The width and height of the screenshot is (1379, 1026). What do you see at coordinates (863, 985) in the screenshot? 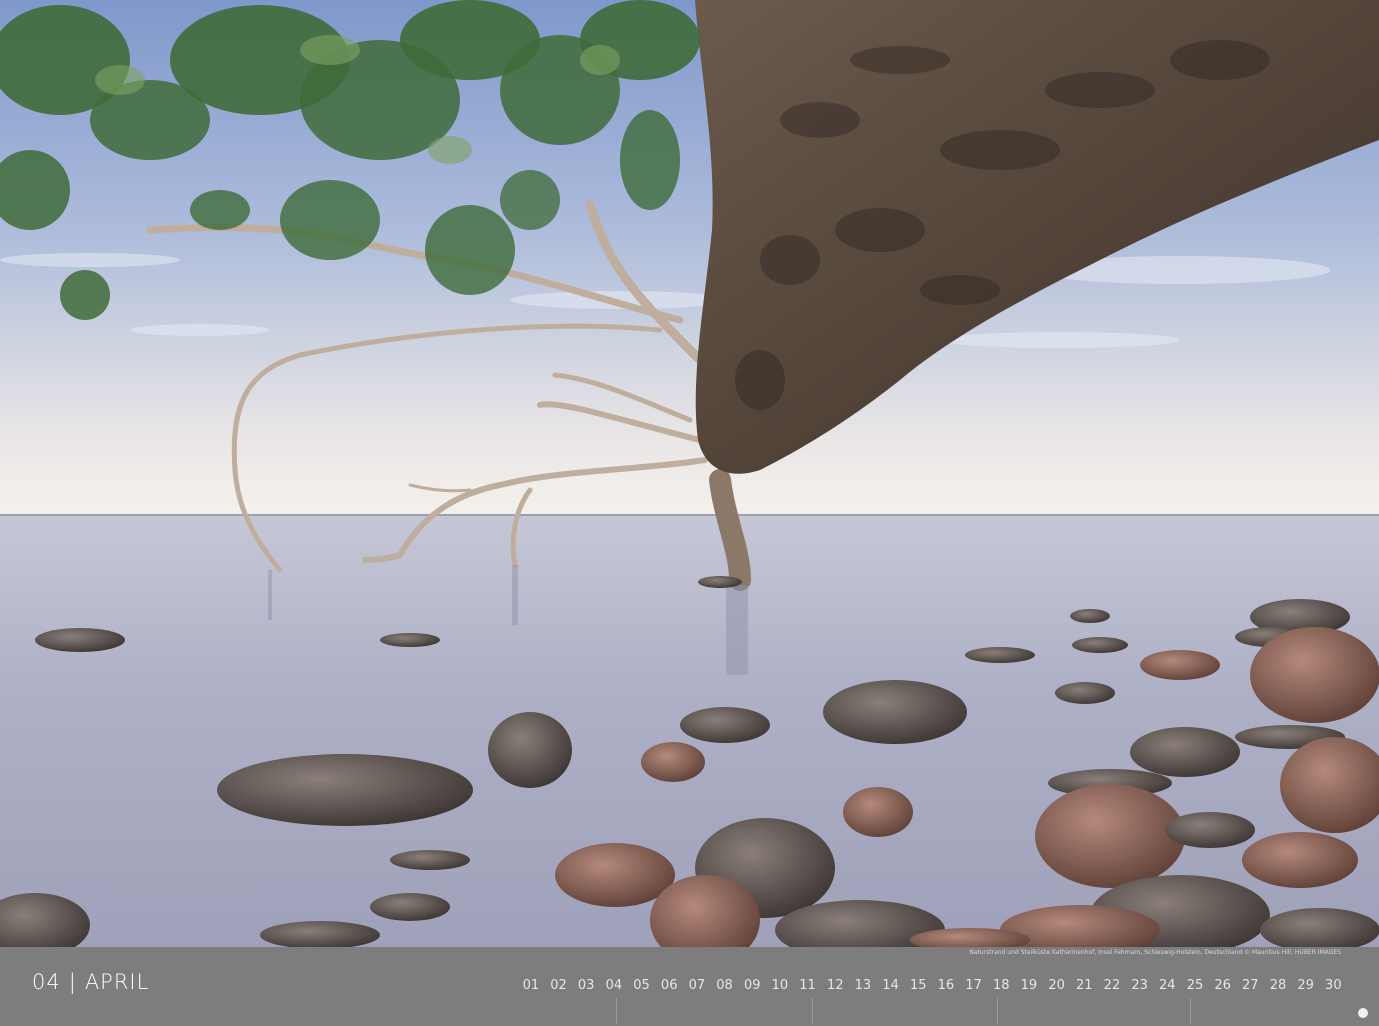
I see `day-cell: 13` at bounding box center [863, 985].